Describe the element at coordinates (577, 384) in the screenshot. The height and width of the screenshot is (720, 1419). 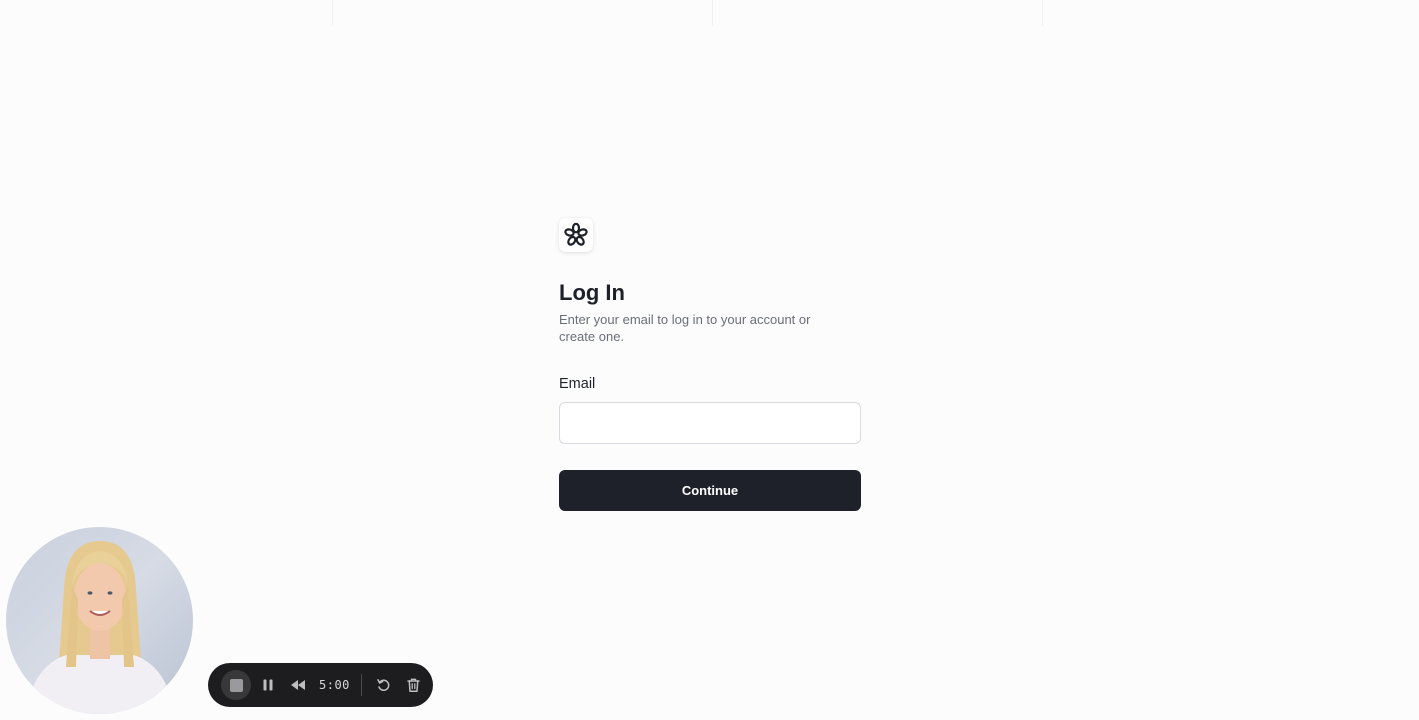
I see `email-label: Email` at that location.